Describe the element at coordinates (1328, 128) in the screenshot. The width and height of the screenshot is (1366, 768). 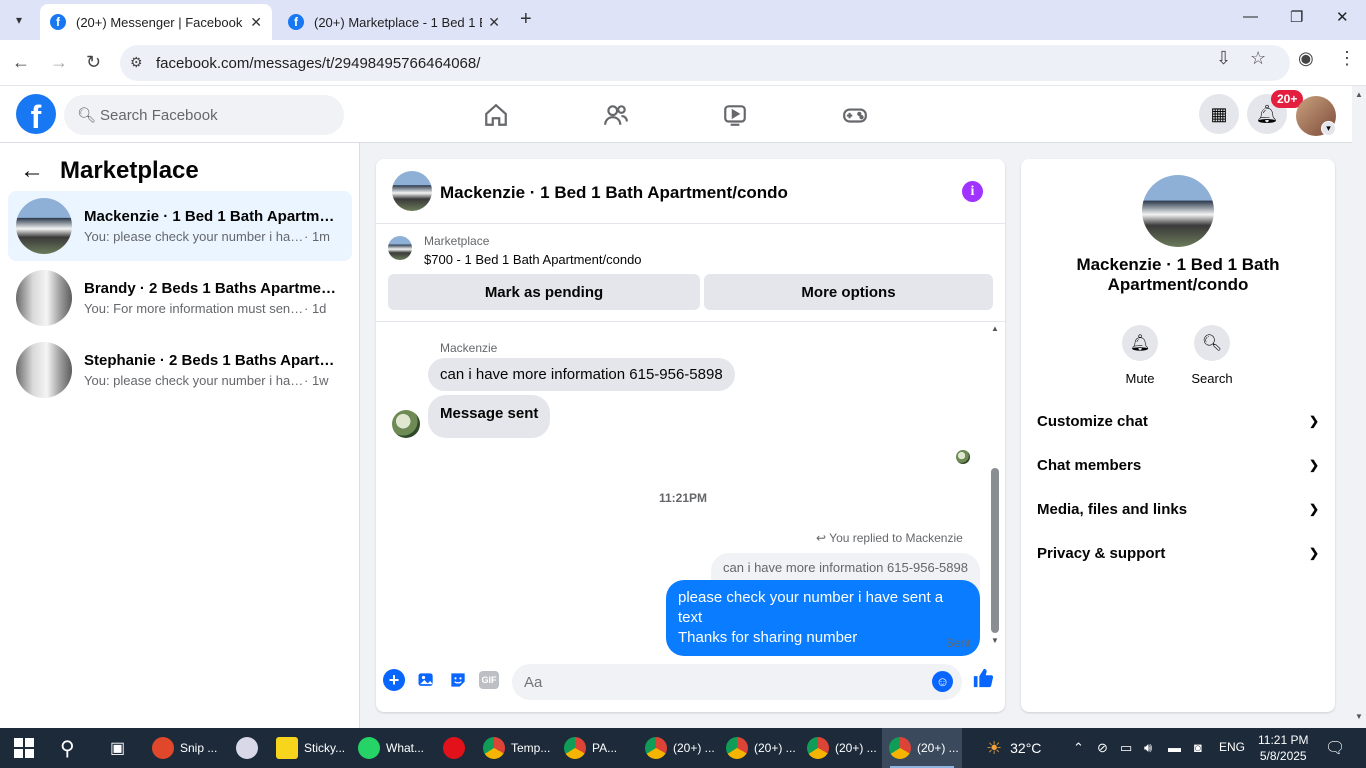
I see `chevron-down-icon: ▾` at that location.